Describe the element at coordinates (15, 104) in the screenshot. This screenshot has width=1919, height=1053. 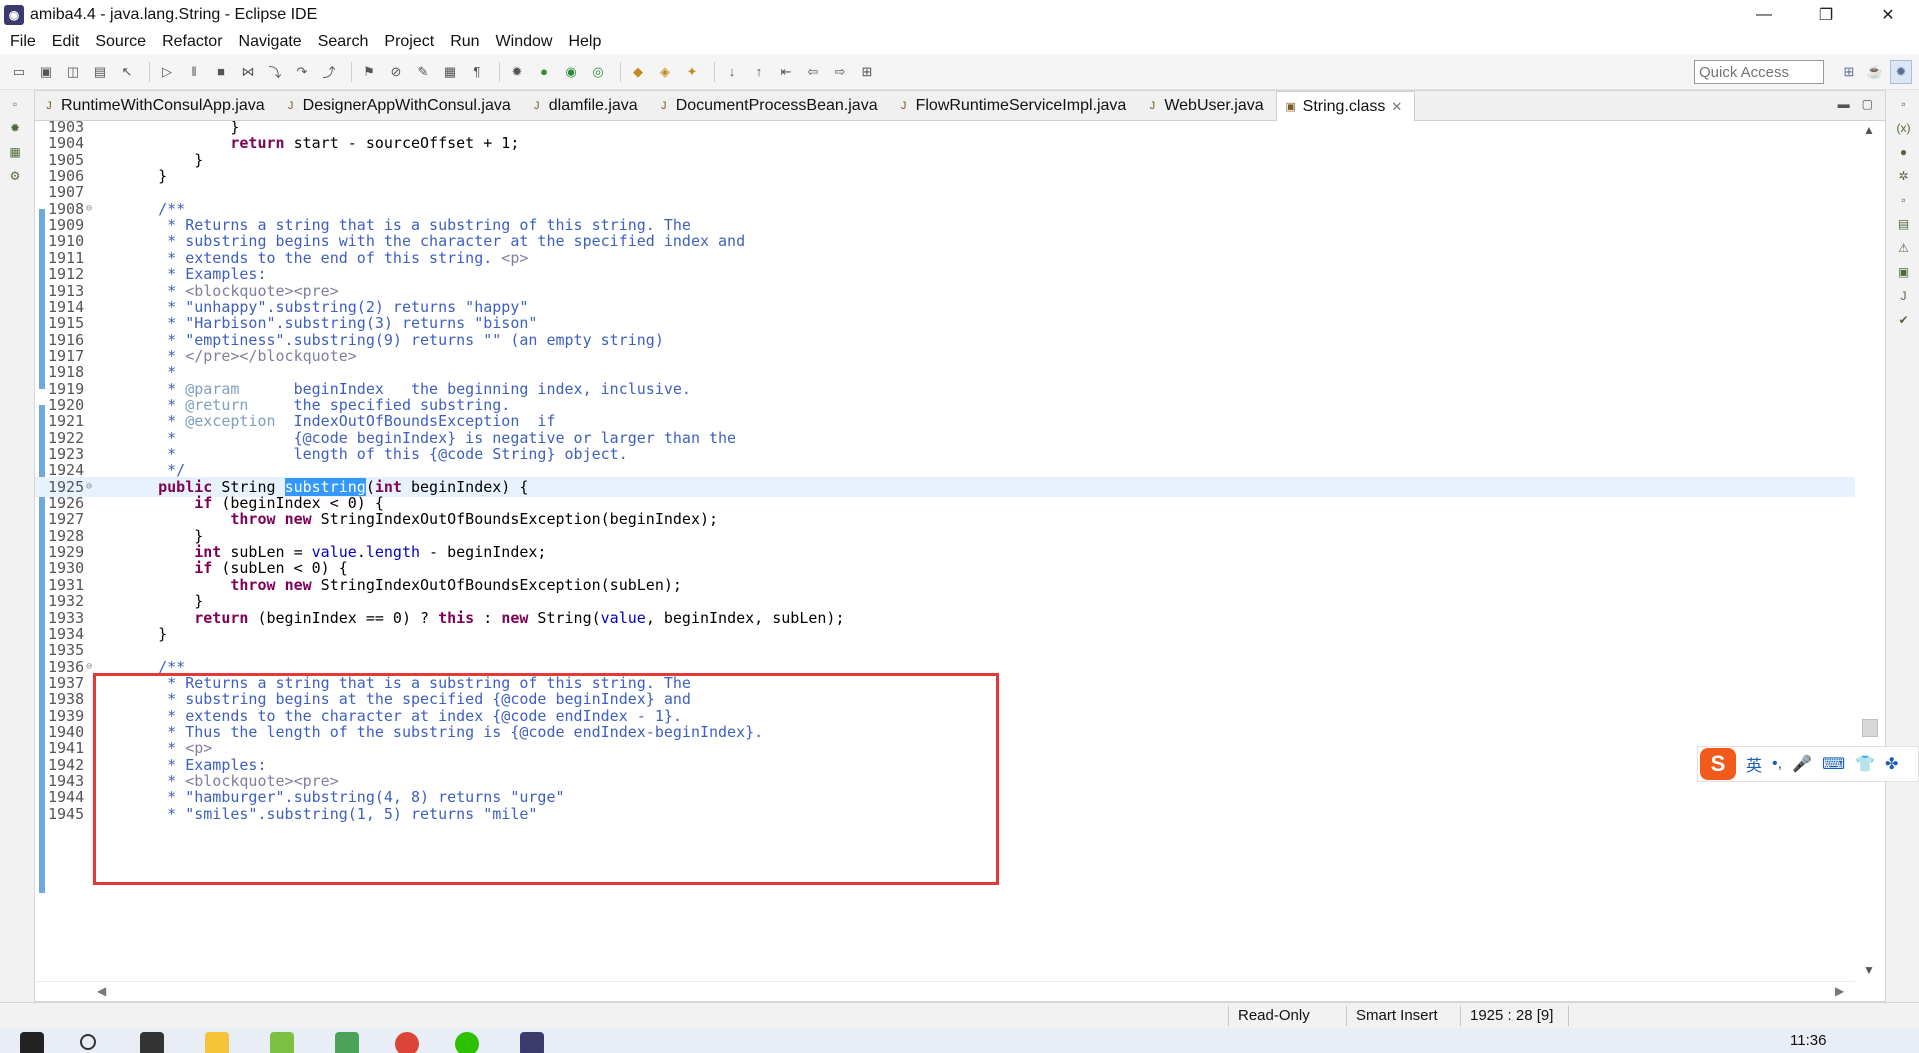
I see `restore-view-icon: ▫` at that location.